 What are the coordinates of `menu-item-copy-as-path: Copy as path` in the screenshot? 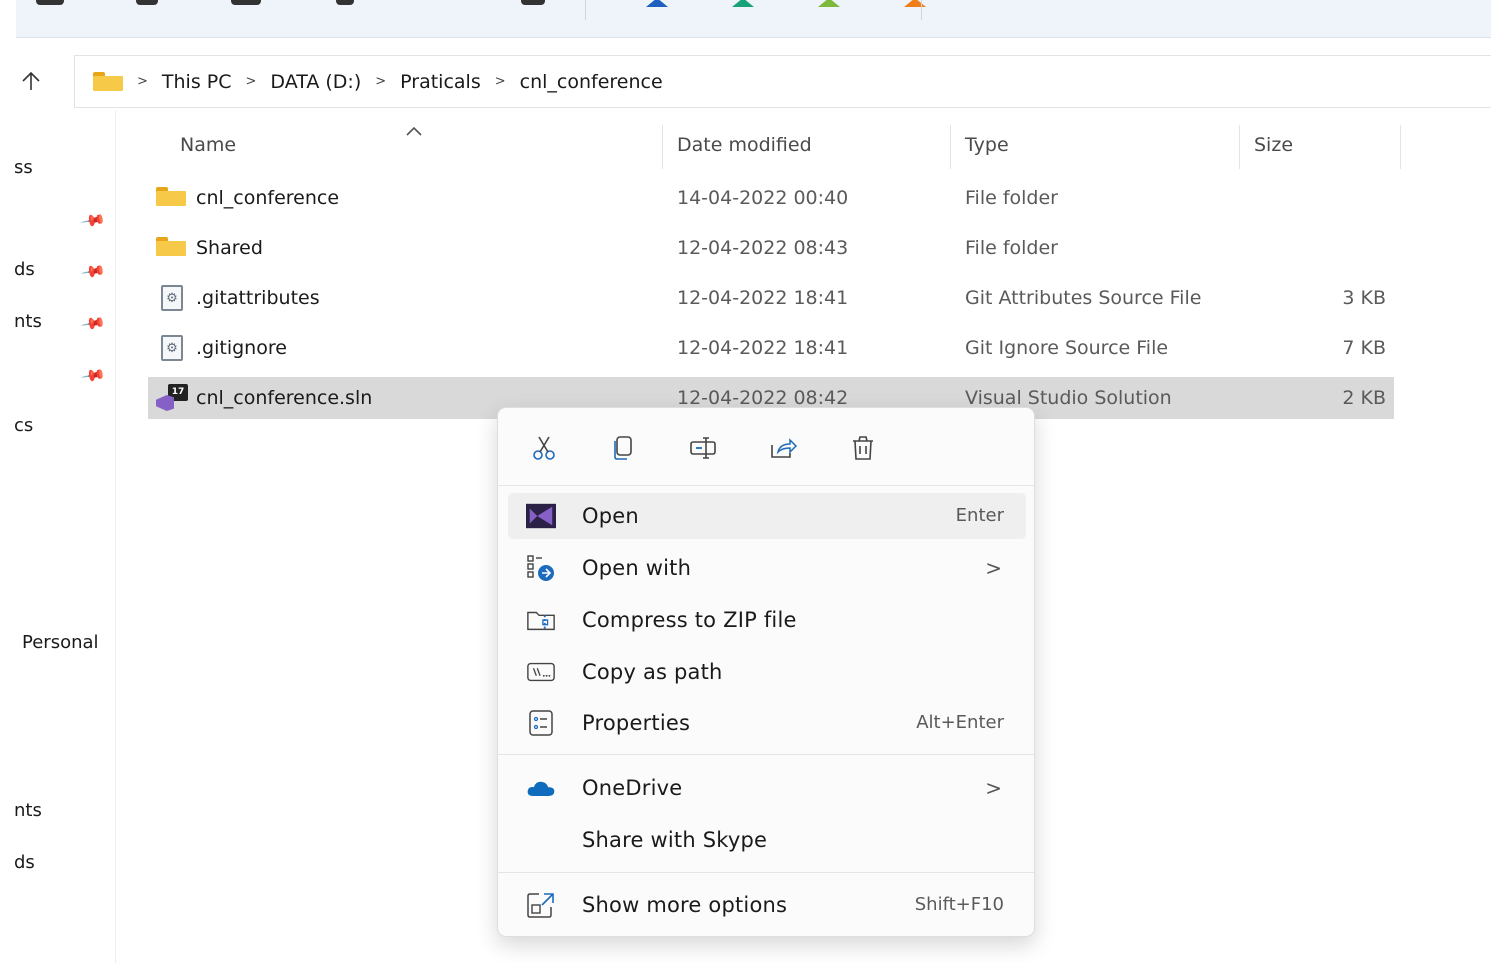 It's located at (767, 672).